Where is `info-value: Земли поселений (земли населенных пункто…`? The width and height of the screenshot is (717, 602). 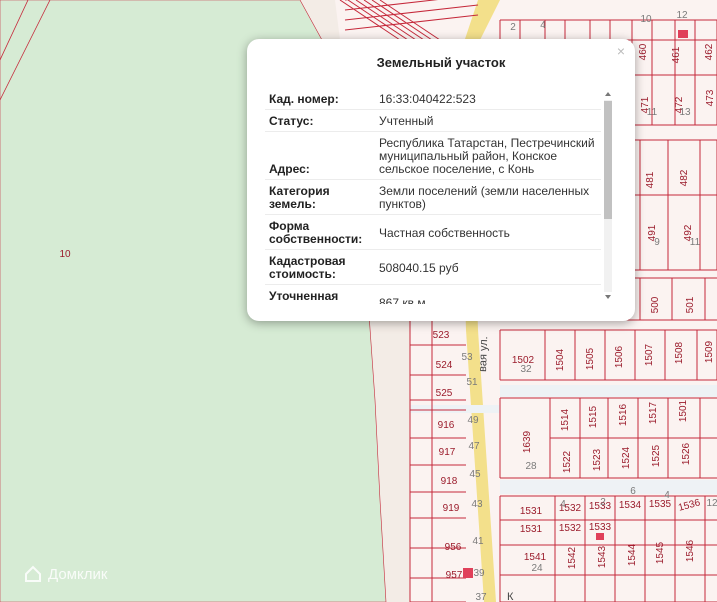 info-value: Земли поселений (земли населенных пункто… is located at coordinates (484, 197).